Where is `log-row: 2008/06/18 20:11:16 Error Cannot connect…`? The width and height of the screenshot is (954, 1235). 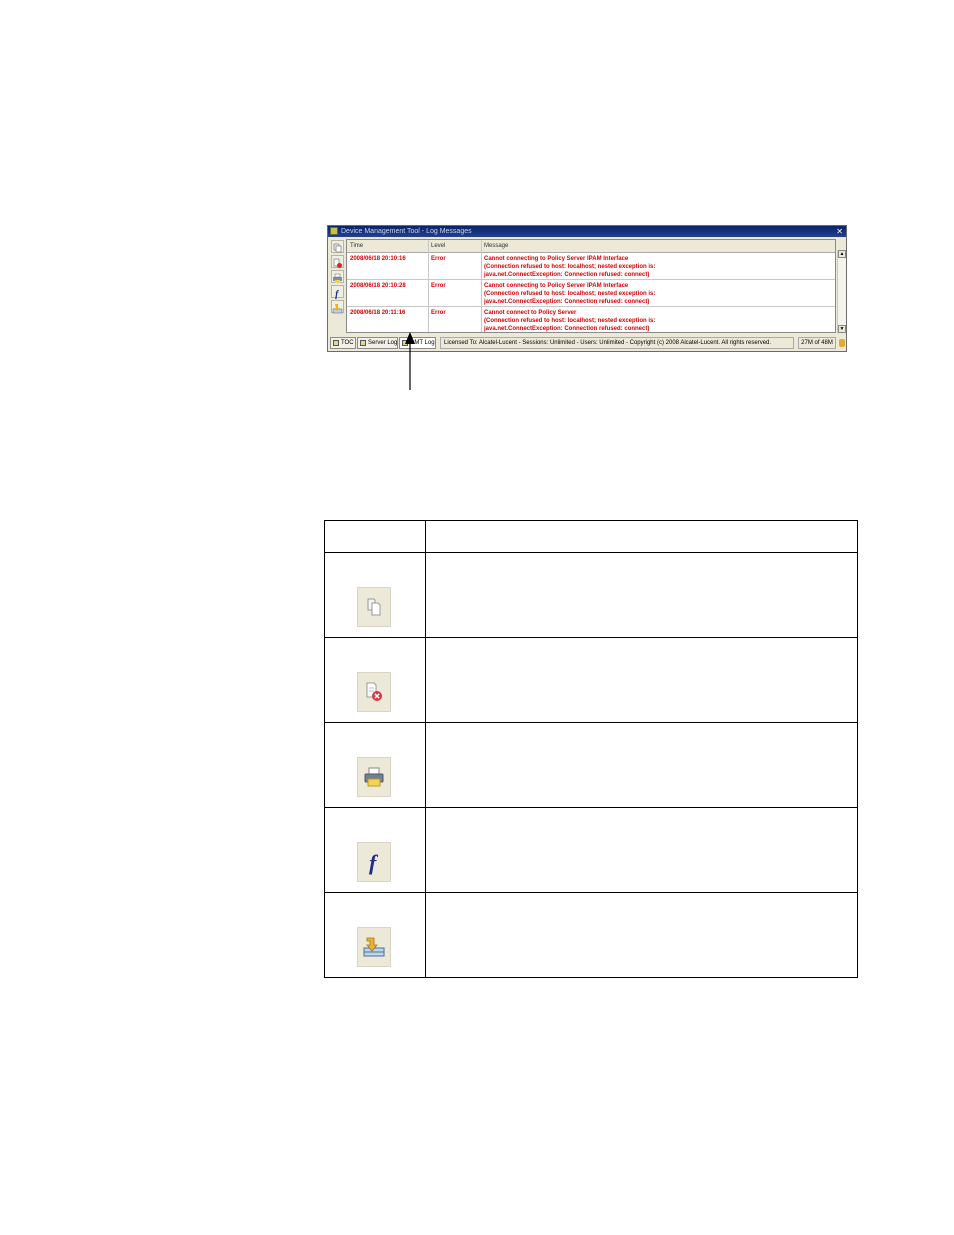 log-row: 2008/06/18 20:11:16 Error Cannot connect… is located at coordinates (591, 319).